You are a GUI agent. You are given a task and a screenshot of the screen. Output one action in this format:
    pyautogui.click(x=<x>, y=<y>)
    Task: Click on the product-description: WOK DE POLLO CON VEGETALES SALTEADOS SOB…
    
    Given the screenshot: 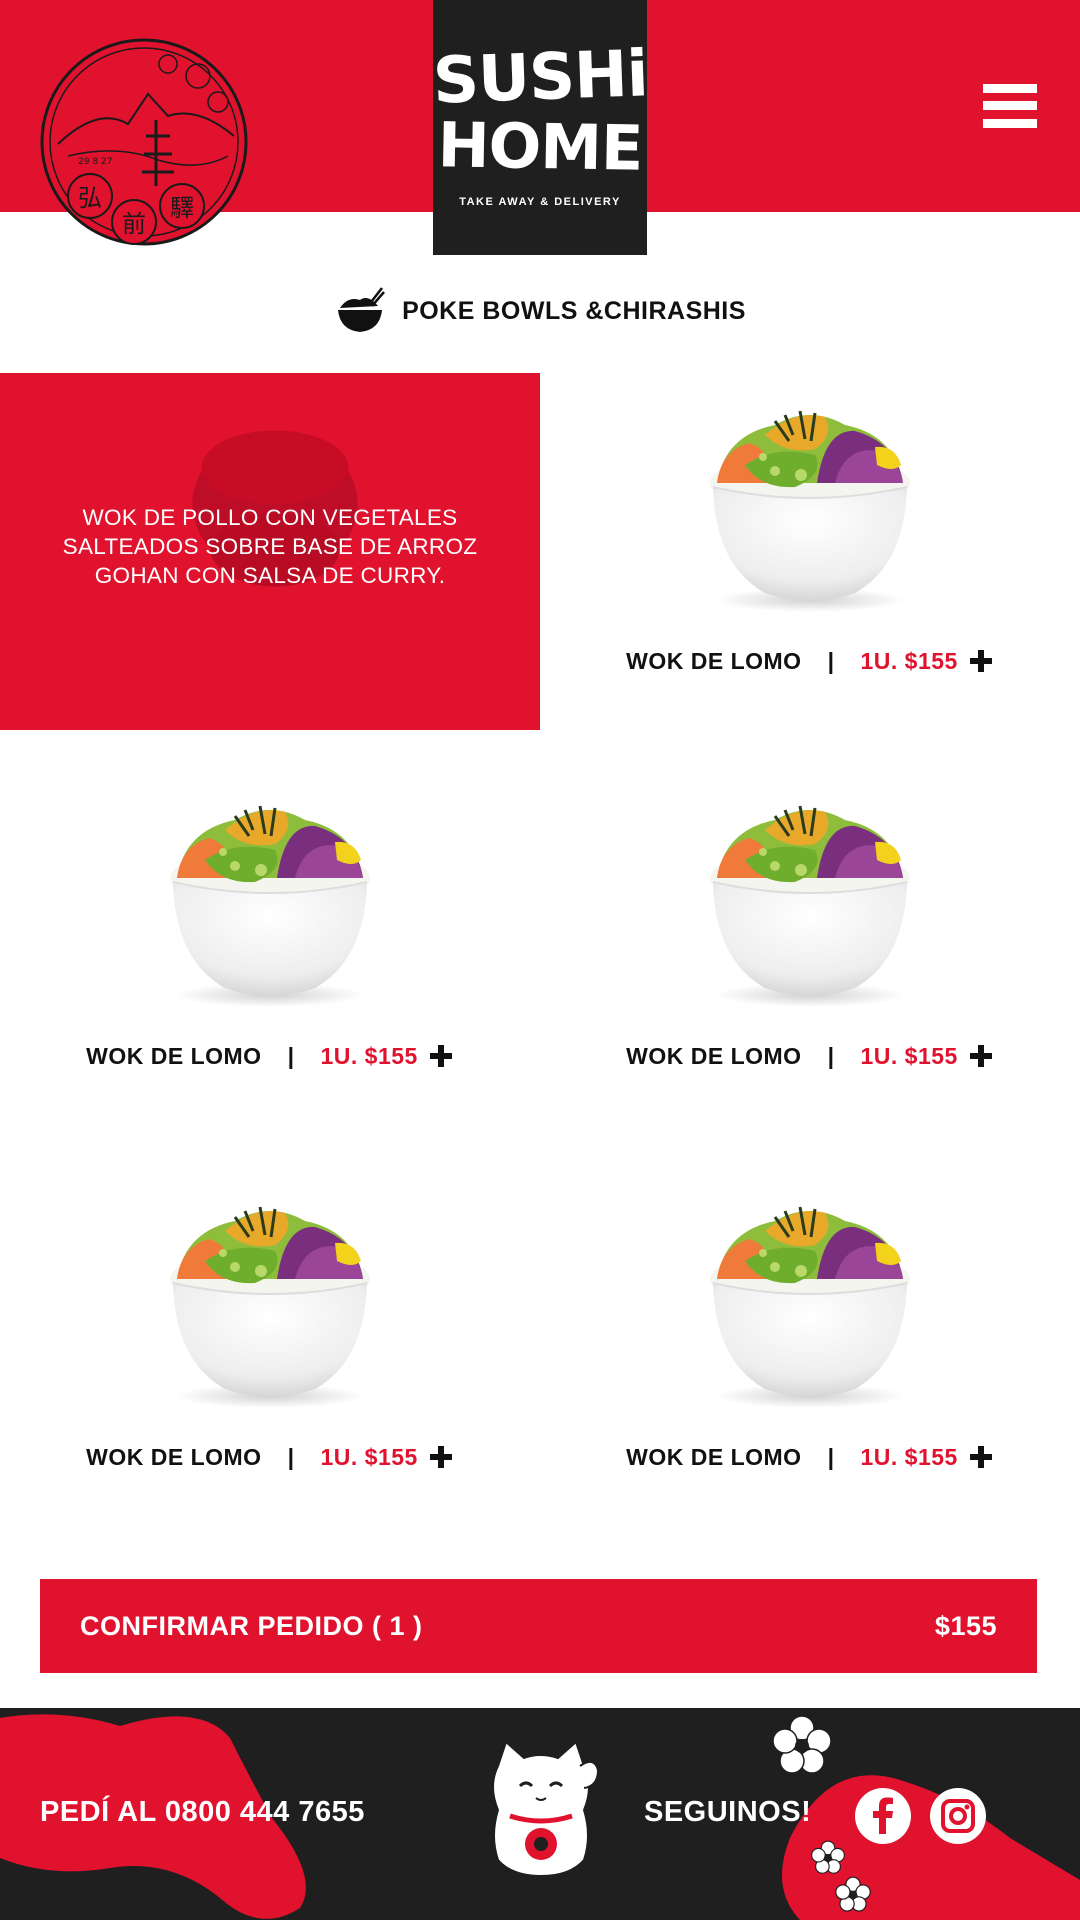 What is the action you would take?
    pyautogui.click(x=270, y=546)
    